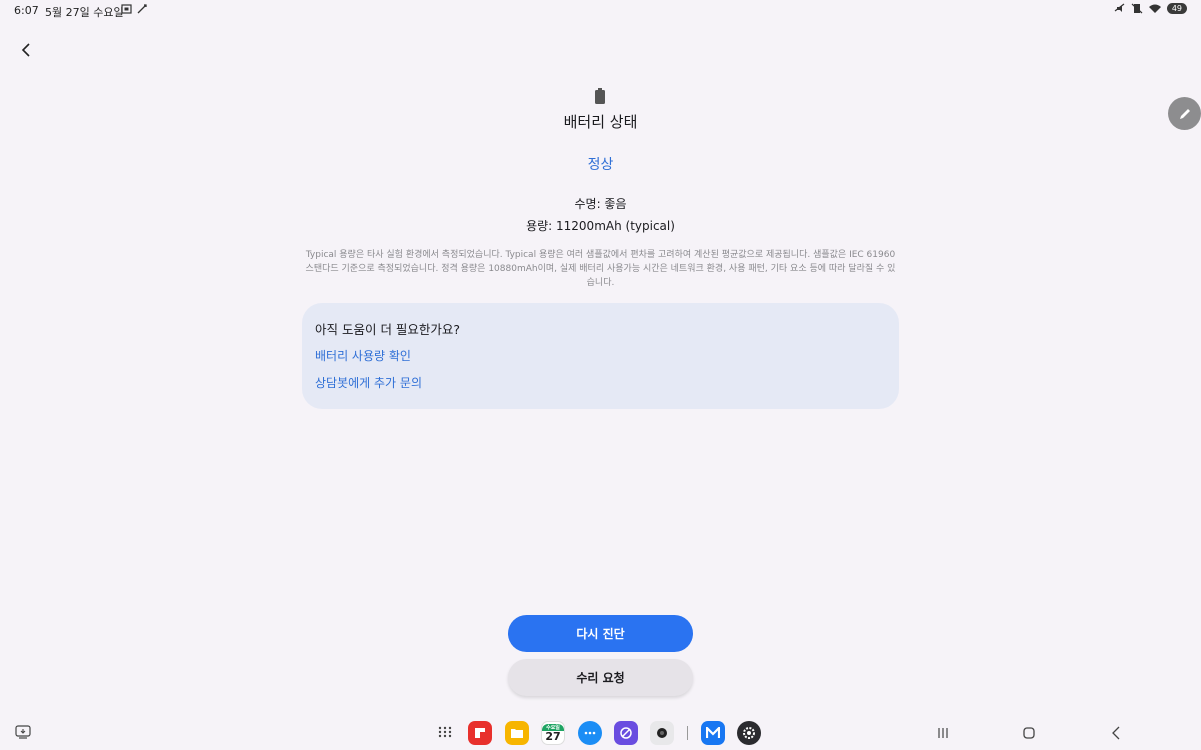 The width and height of the screenshot is (1201, 750). I want to click on battery-status: 정상, so click(600, 165).